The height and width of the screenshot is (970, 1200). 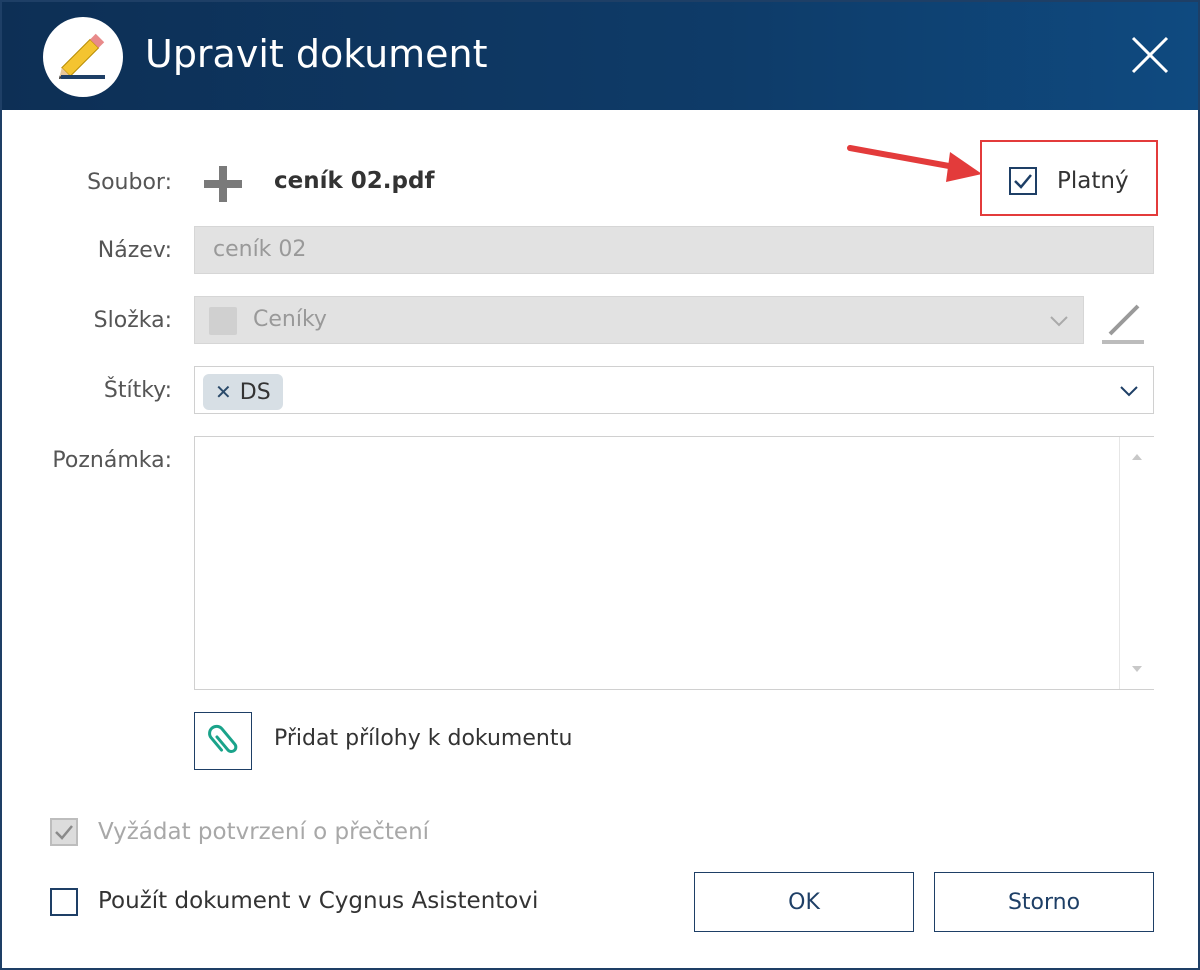 What do you see at coordinates (423, 738) in the screenshot?
I see `attach-label: Přidat přílohy k dokumentu` at bounding box center [423, 738].